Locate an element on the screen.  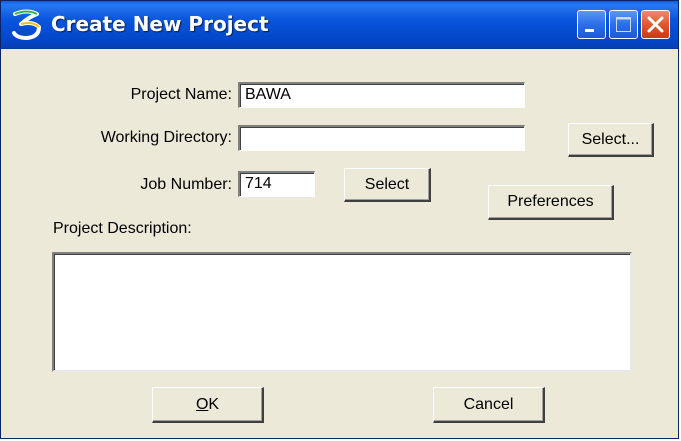
job-number-input: 714 is located at coordinates (276, 184).